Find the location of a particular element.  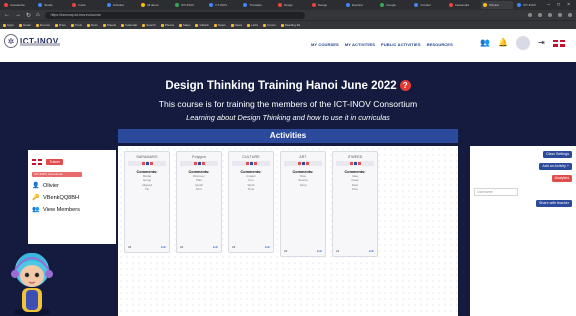

tab-title: Activities is located at coordinates (118, 5).